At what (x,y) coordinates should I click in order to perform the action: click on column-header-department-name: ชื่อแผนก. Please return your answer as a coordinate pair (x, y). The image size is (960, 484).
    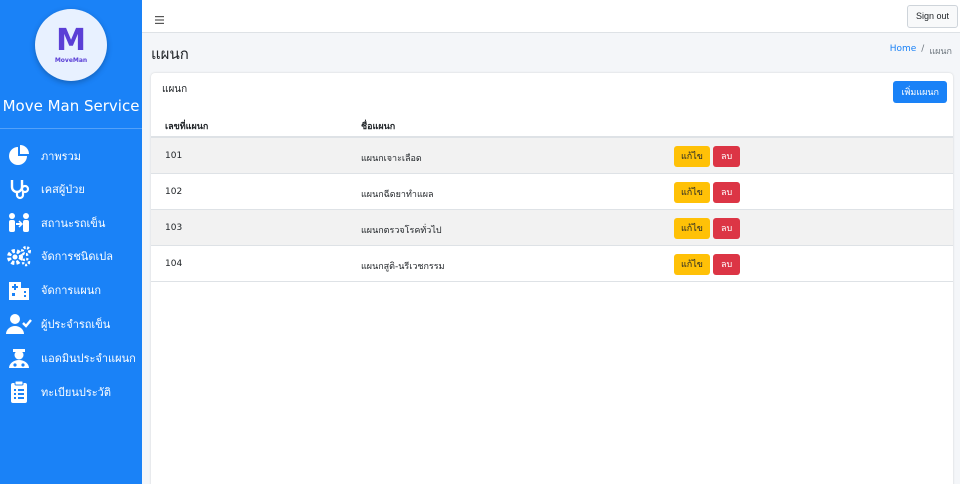
    Looking at the image, I should click on (378, 127).